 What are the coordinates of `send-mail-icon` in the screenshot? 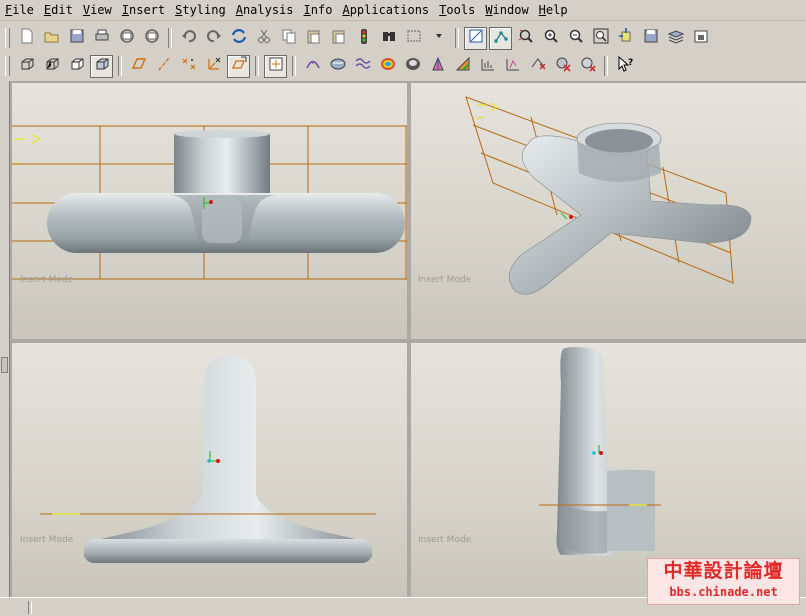 It's located at (127, 38).